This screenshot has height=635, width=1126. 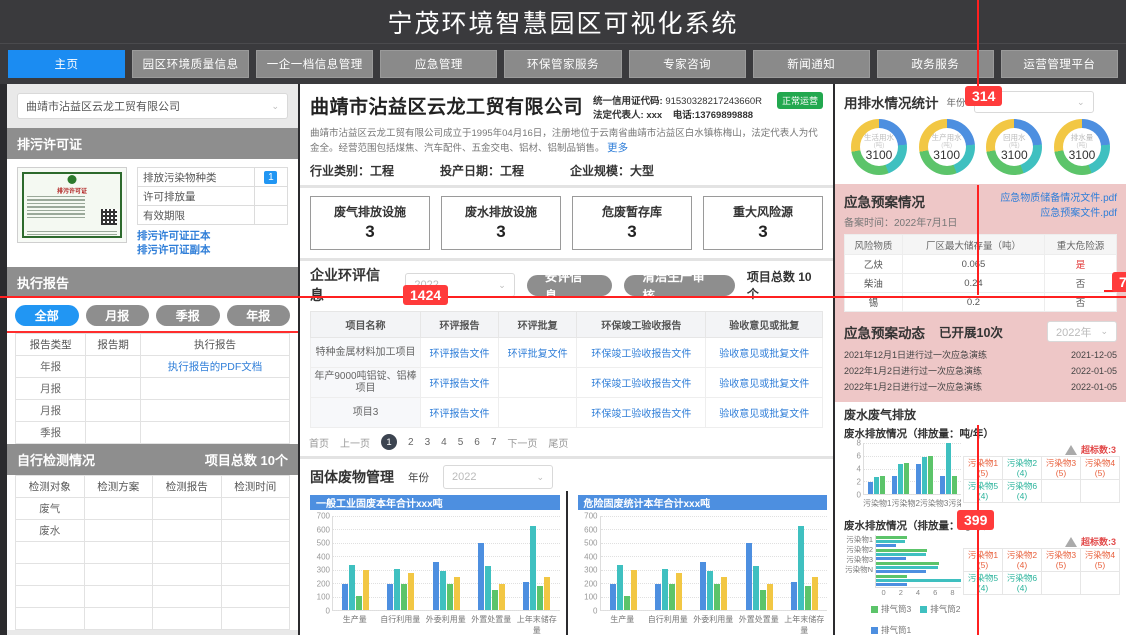 What do you see at coordinates (1082, 147) in the screenshot?
I see `donut-center: 排水量 (吨) 3100` at bounding box center [1082, 147].